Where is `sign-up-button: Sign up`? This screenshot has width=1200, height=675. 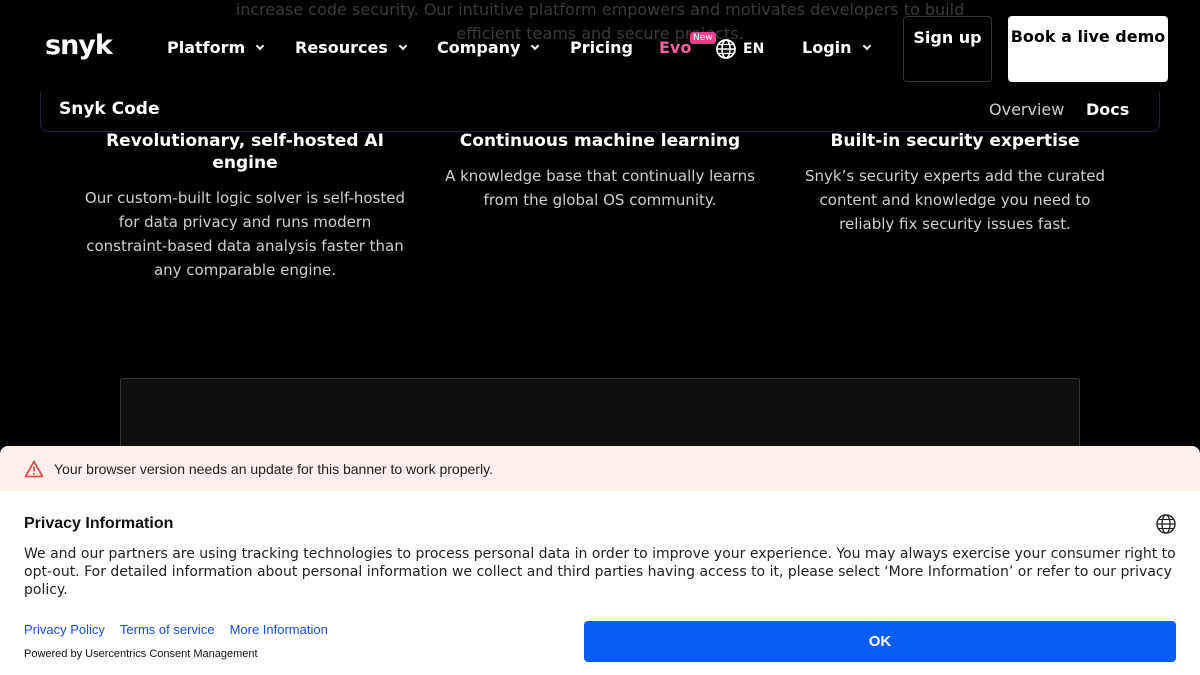
sign-up-button: Sign up is located at coordinates (947, 49).